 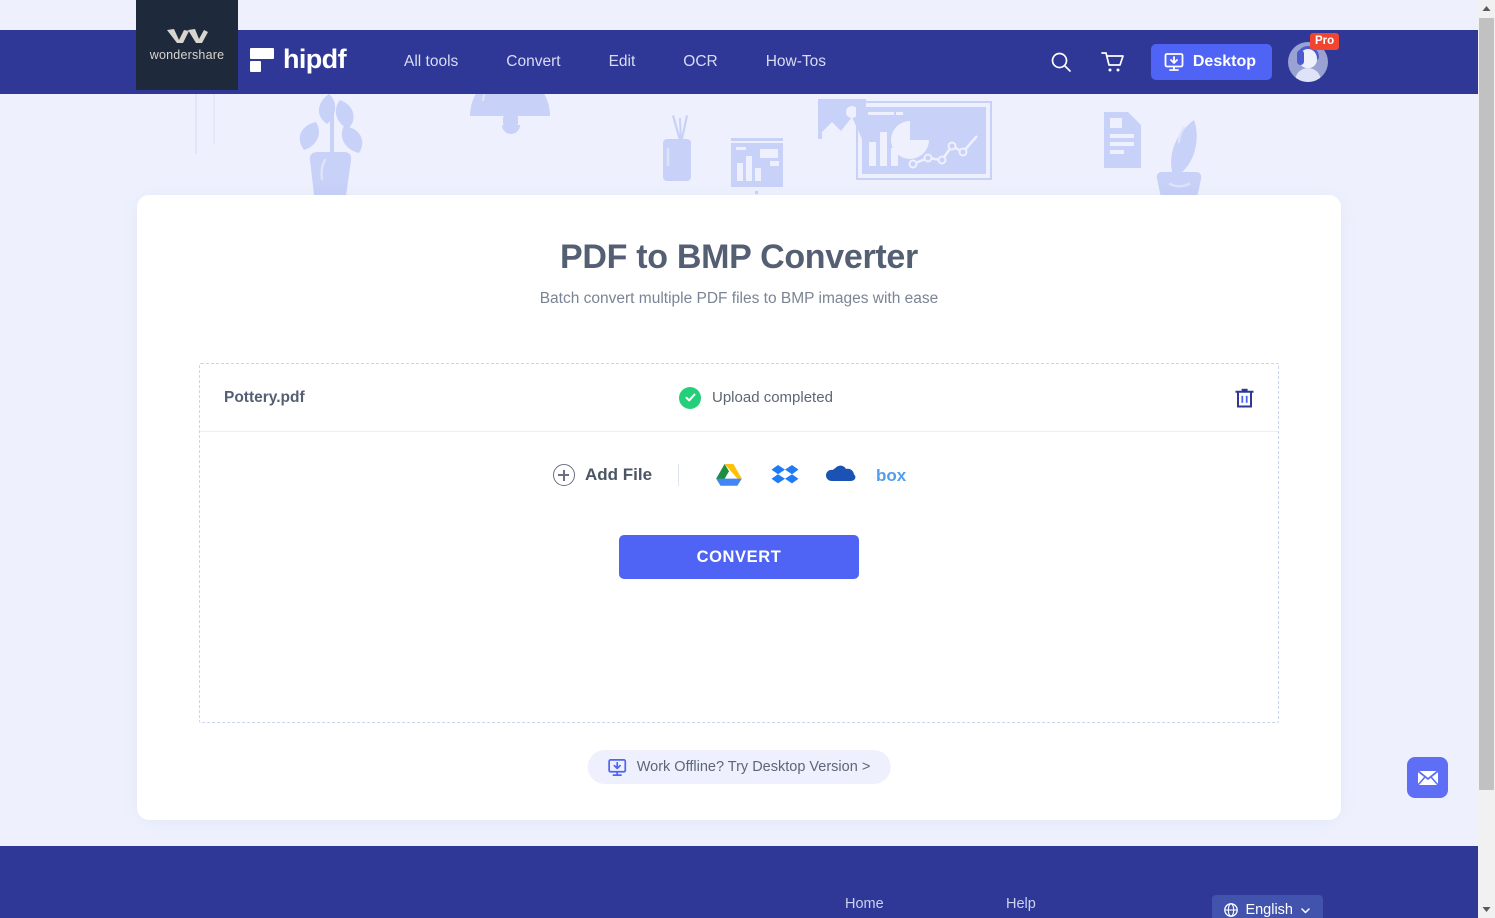 I want to click on trash-icon, so click(x=1244, y=398).